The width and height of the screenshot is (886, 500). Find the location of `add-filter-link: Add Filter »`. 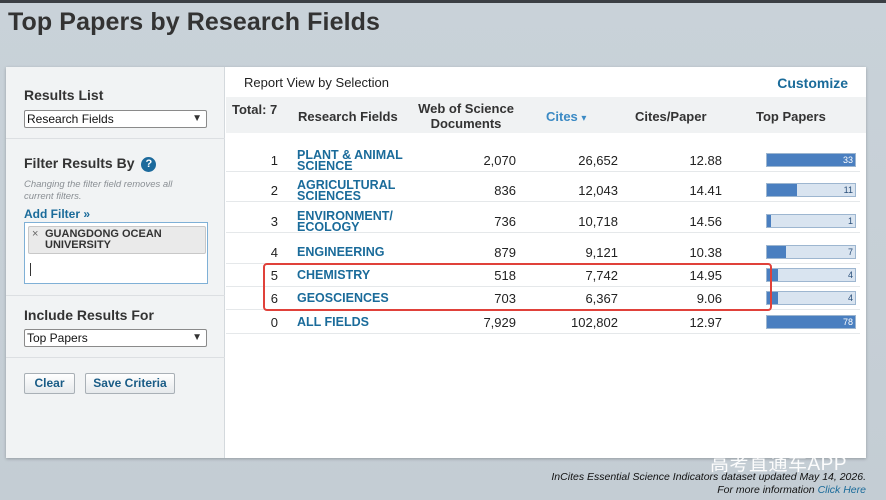

add-filter-link: Add Filter » is located at coordinates (57, 214).